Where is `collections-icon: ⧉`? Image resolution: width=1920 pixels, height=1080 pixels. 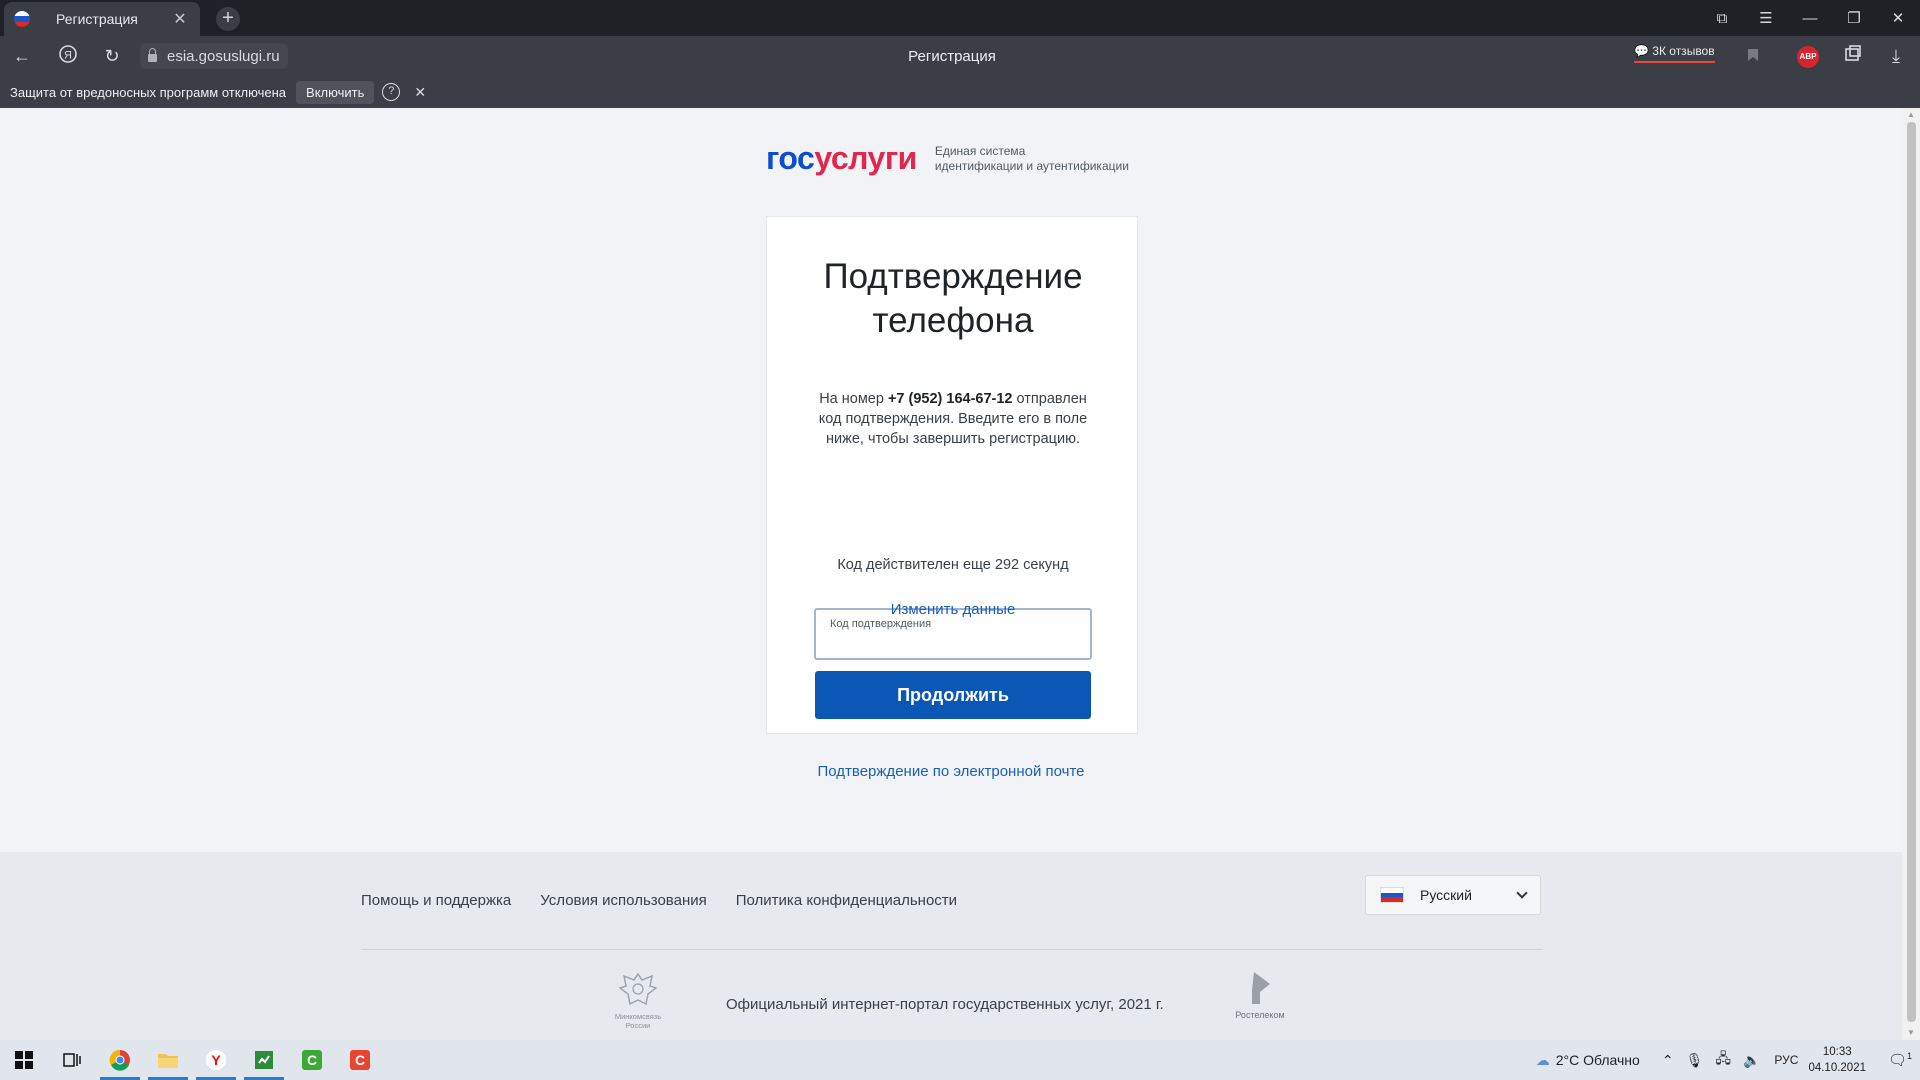
collections-icon: ⧉ is located at coordinates (1722, 18).